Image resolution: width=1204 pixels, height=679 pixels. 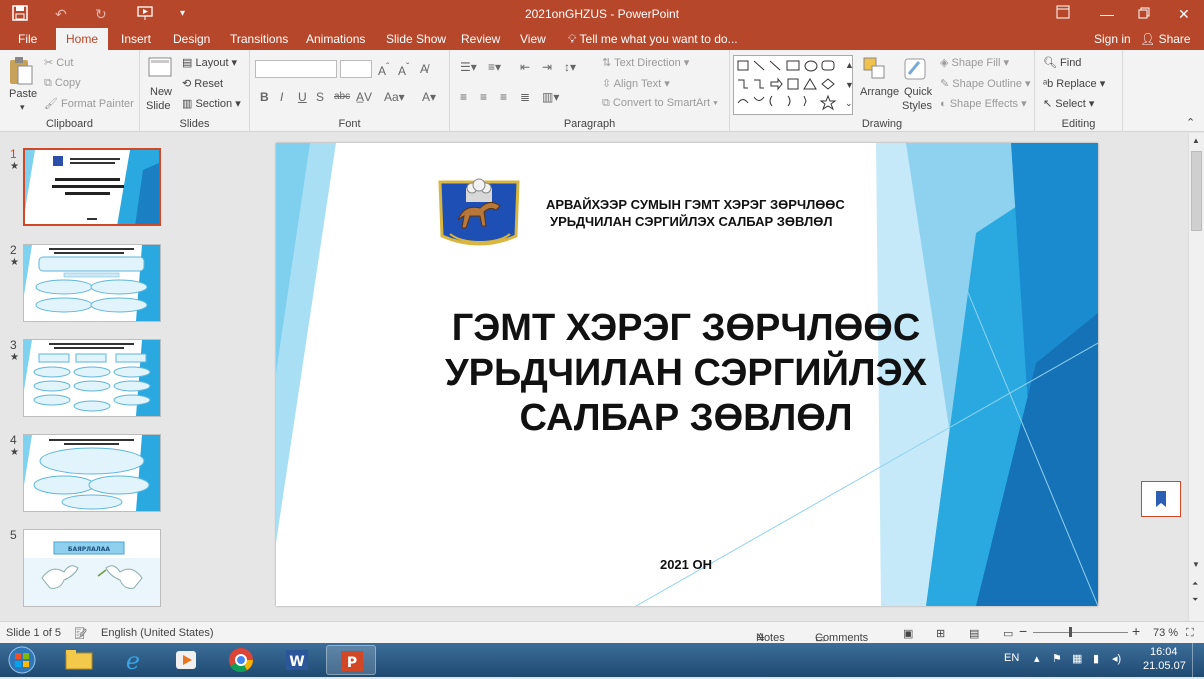 What do you see at coordinates (1011, 658) in the screenshot?
I see `language-tray: EN` at bounding box center [1011, 658].